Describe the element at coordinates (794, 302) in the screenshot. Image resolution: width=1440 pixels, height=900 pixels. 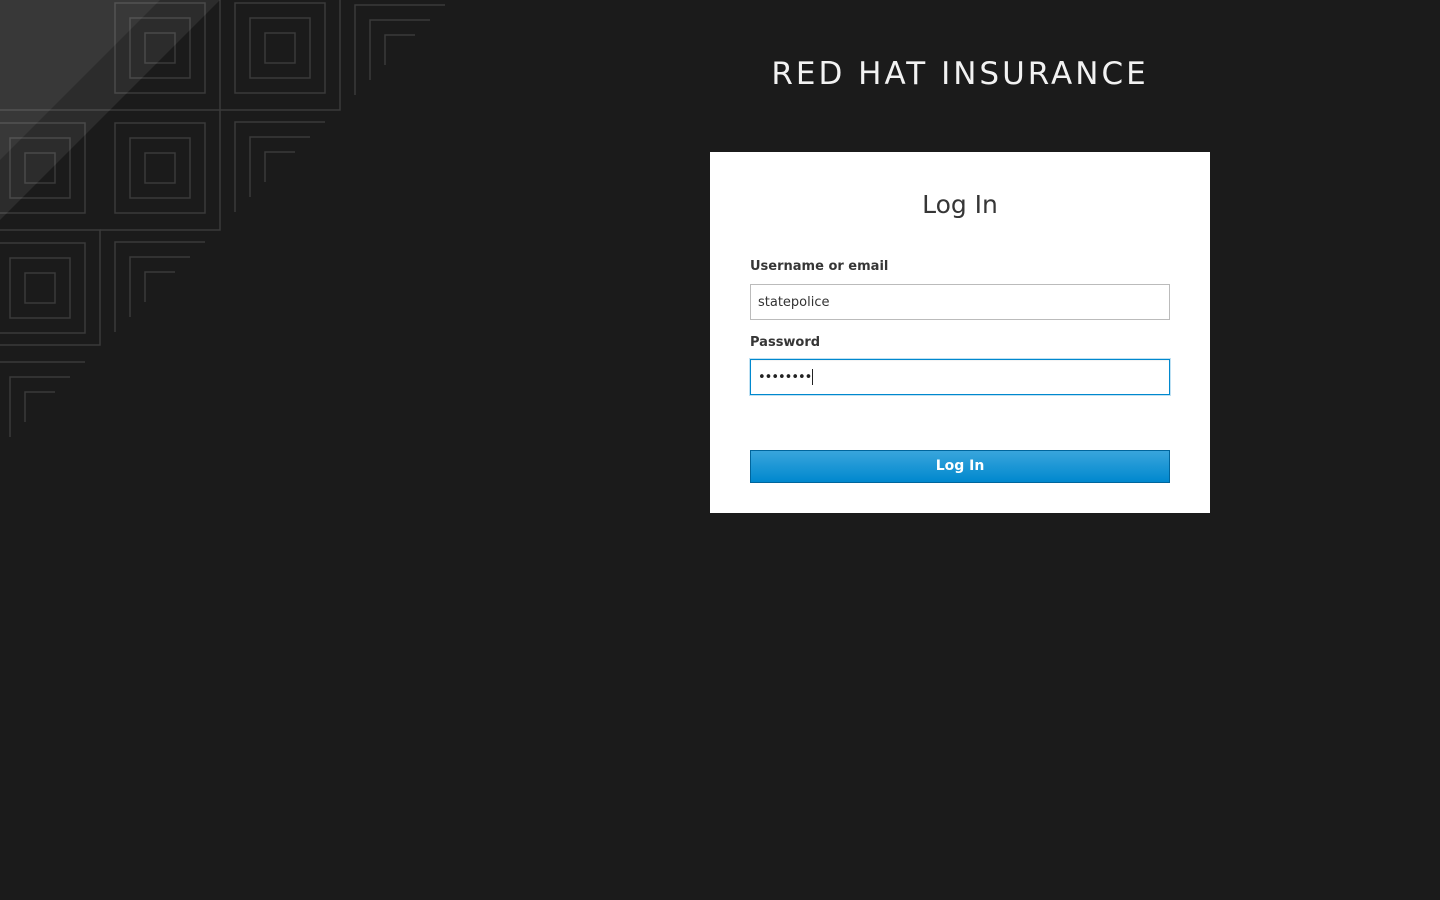
I see `username-value: statepolice` at that location.